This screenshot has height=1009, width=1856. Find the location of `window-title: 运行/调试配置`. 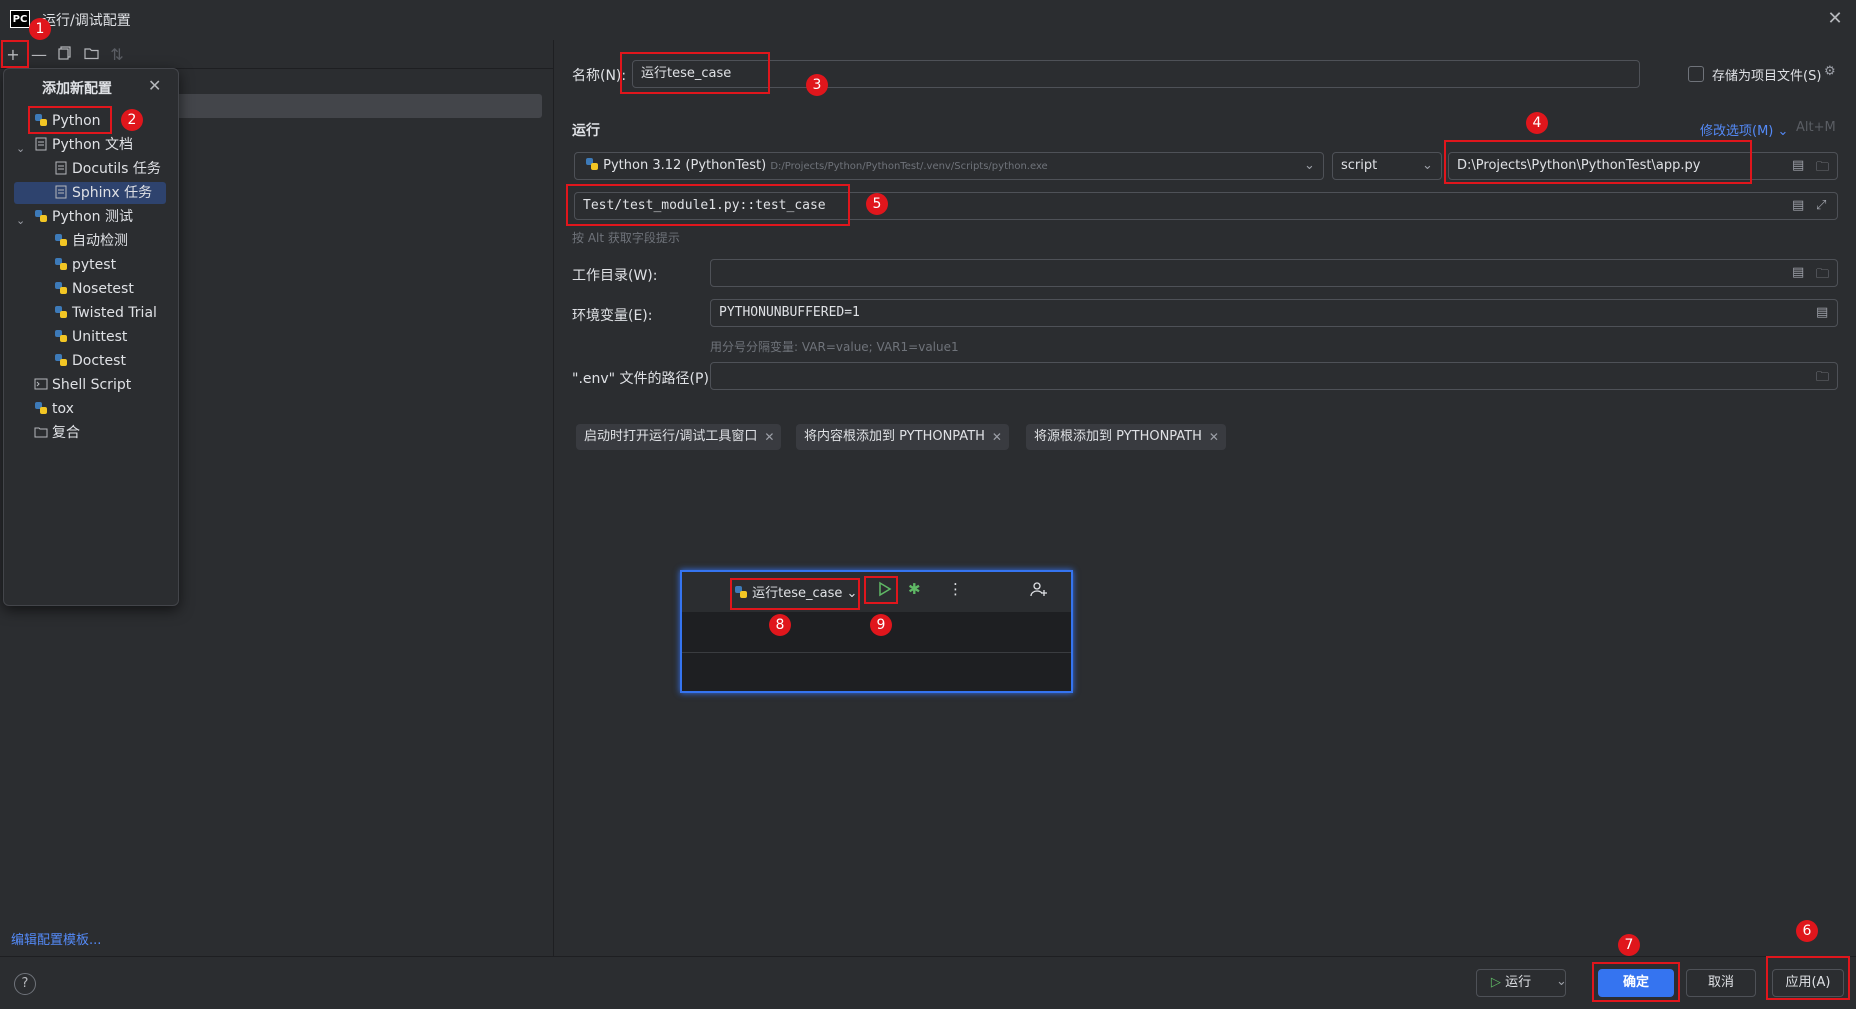

window-title: 运行/调试配置 is located at coordinates (86, 21).